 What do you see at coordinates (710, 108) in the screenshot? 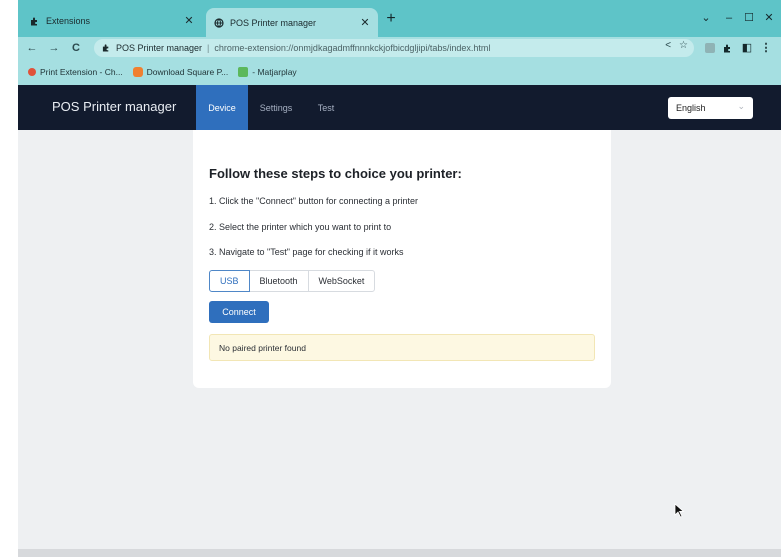
I see `language-select: English ⌄` at bounding box center [710, 108].